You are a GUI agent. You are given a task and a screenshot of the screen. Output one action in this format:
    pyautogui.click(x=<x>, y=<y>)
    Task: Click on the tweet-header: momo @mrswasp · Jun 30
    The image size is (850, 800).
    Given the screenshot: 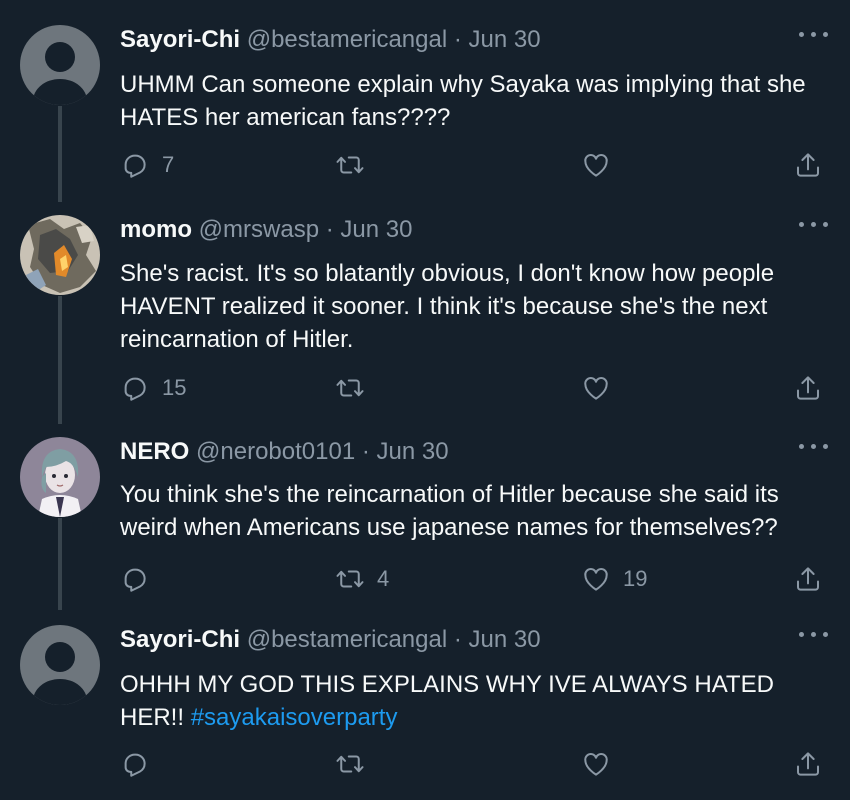 What is the action you would take?
    pyautogui.click(x=266, y=230)
    